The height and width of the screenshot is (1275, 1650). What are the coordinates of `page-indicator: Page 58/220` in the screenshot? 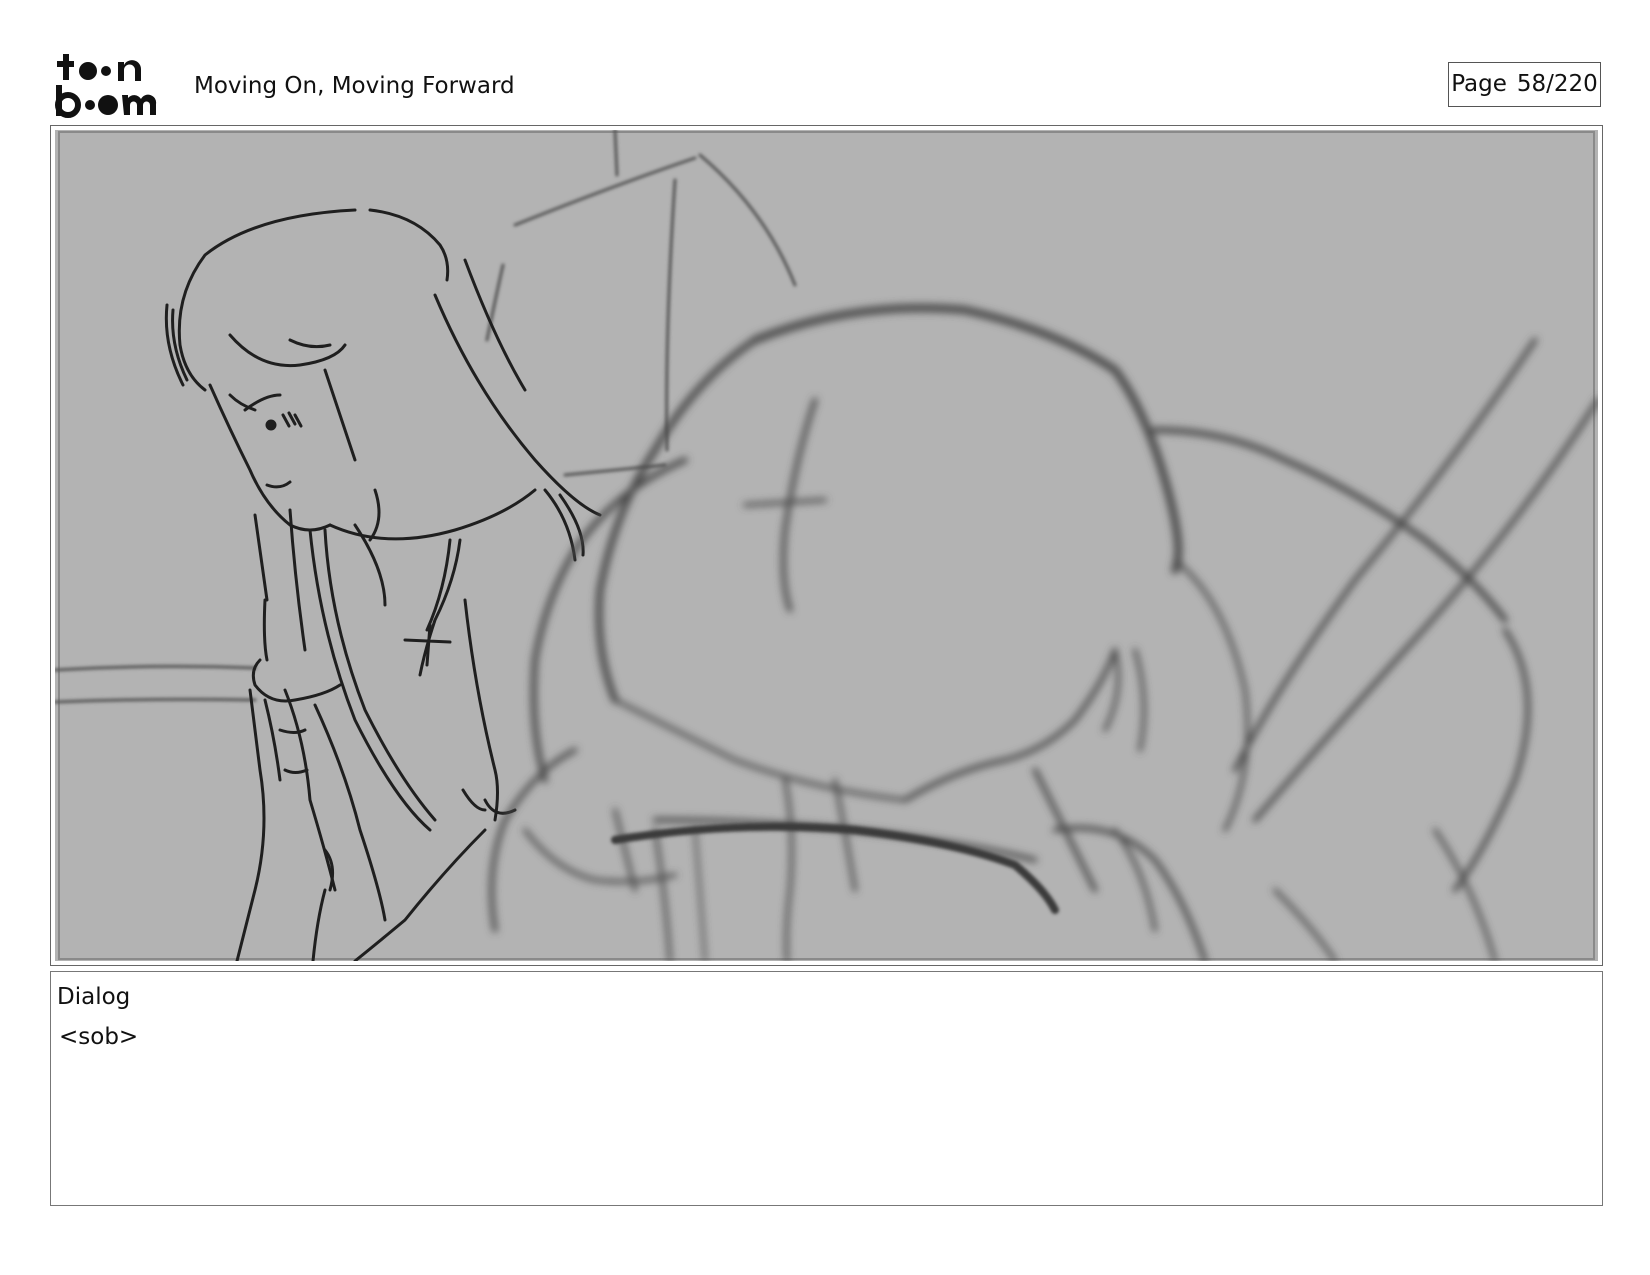 It's located at (1524, 84).